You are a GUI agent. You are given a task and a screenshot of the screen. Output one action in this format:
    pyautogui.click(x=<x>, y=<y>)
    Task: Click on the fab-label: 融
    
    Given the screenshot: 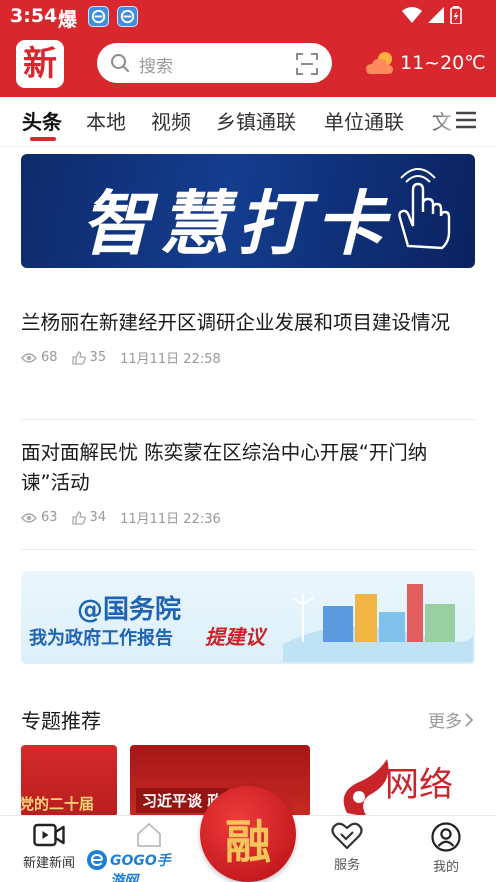 What is the action you would take?
    pyautogui.click(x=248, y=842)
    